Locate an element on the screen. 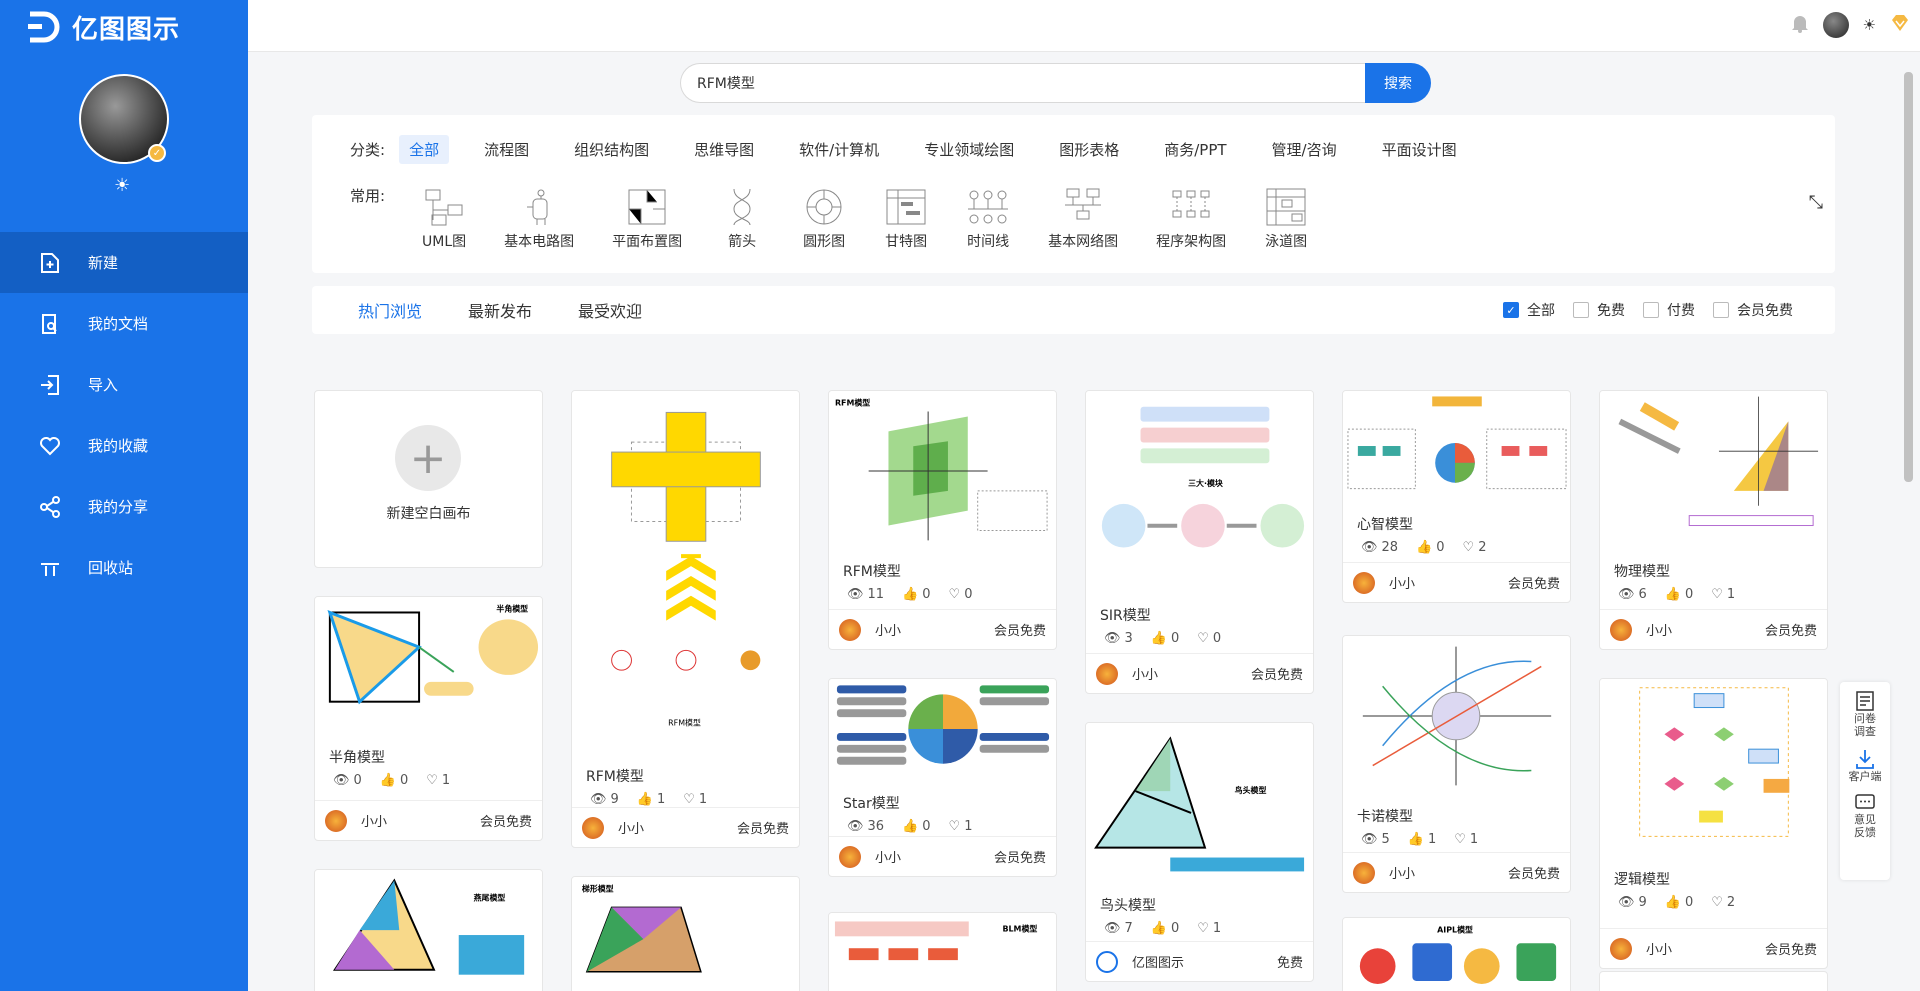 This screenshot has height=991, width=1920. tab-latest: 最新发布 is located at coordinates (500, 310).